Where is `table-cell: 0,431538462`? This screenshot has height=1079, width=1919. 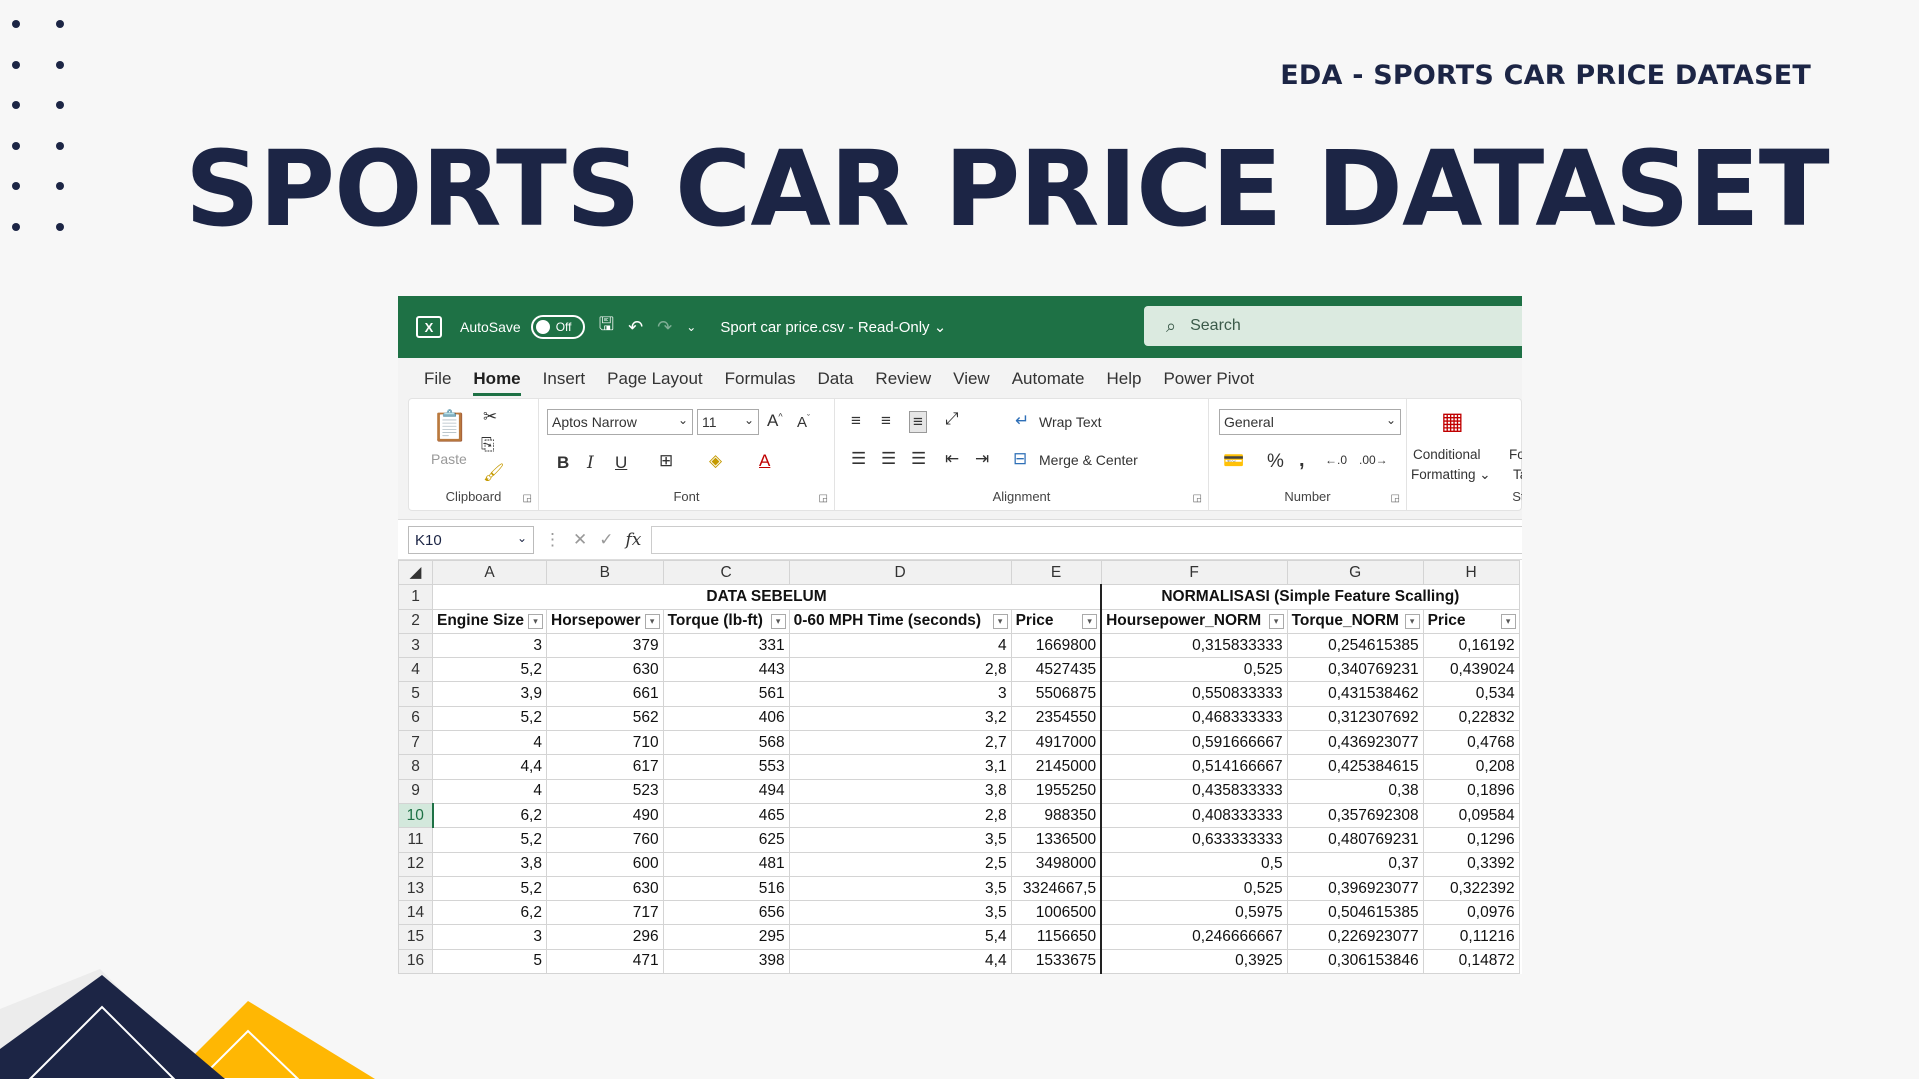
table-cell: 0,431538462 is located at coordinates (1355, 694).